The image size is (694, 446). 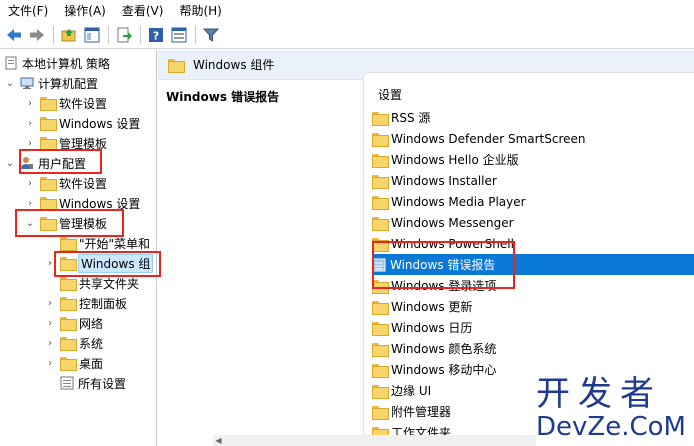 I want to click on tree-item-desktop: › 桌面, so click(x=73, y=363).